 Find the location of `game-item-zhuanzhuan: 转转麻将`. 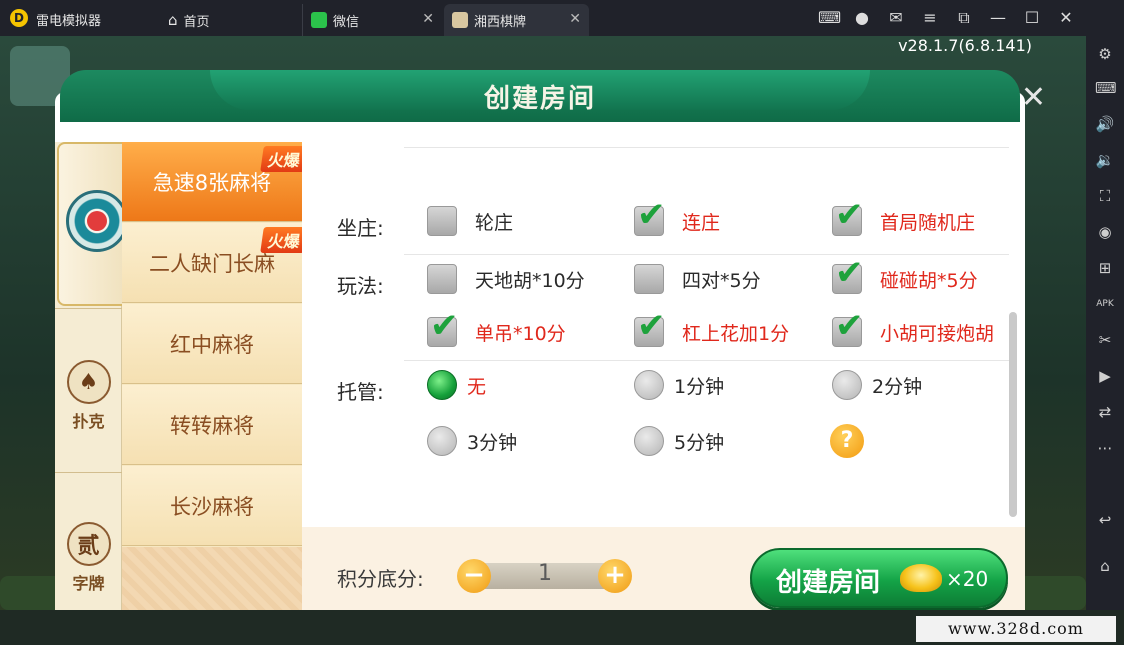

game-item-zhuanzhuan: 转转麻将 is located at coordinates (212, 425).